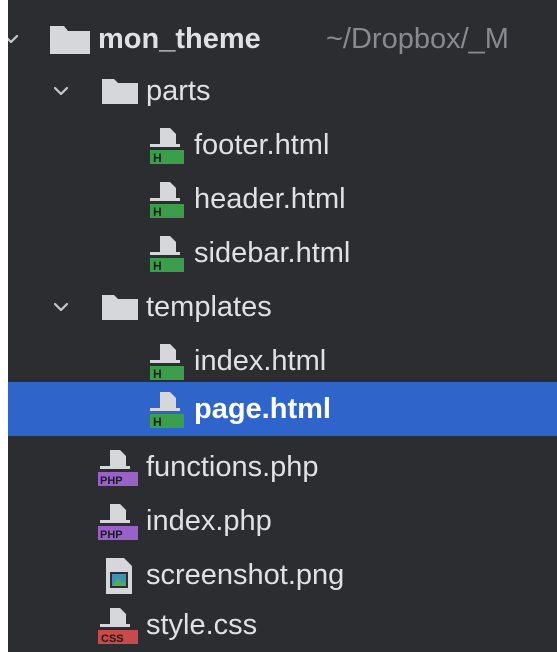 Image resolution: width=557 pixels, height=652 pixels. What do you see at coordinates (245, 575) in the screenshot?
I see `file-label: screenshot.png` at bounding box center [245, 575].